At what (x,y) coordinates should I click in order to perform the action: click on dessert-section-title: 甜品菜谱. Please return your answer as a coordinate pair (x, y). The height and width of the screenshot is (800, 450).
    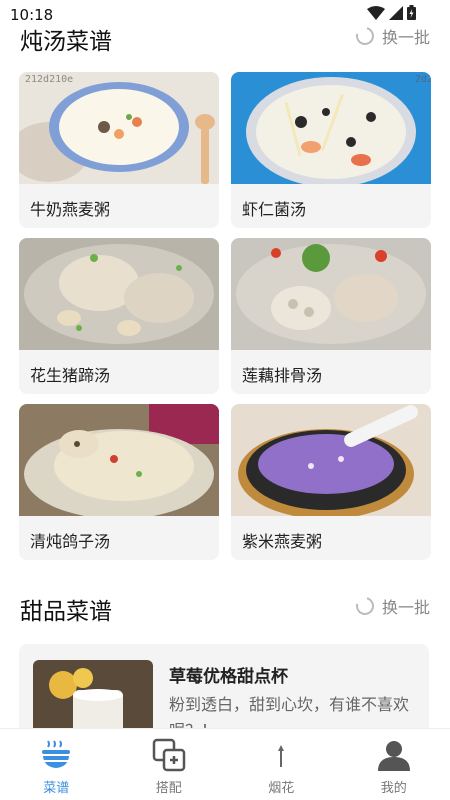
    Looking at the image, I should click on (66, 612).